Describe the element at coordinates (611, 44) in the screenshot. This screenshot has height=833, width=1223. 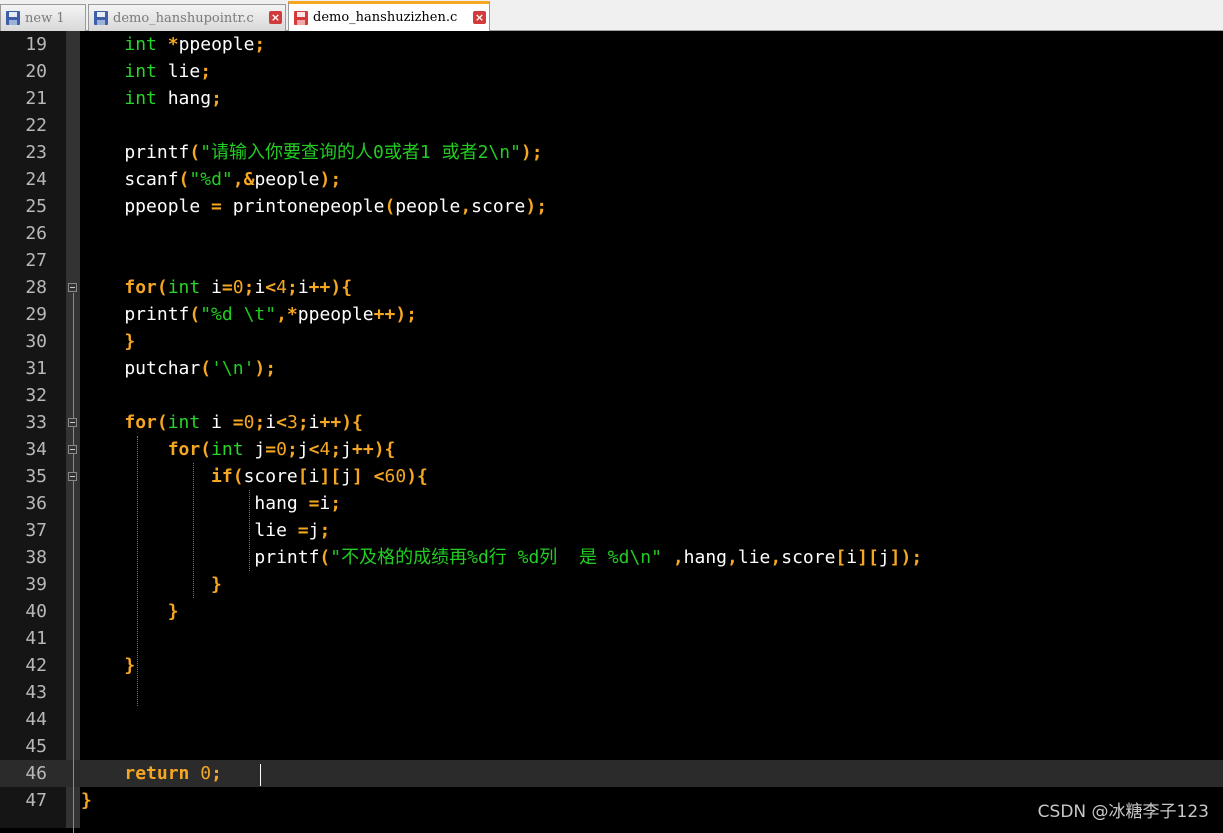
I see `code-line: 19 int *ppeople;` at that location.